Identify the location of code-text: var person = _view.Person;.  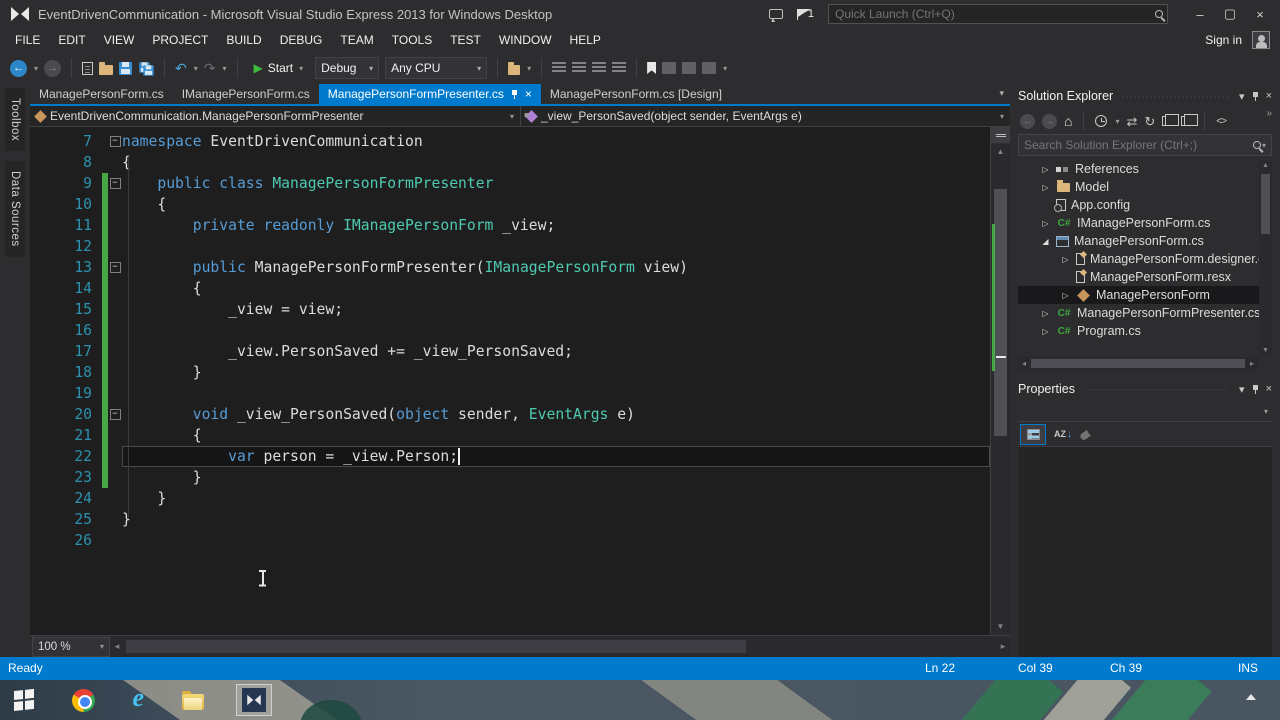
(556, 456).